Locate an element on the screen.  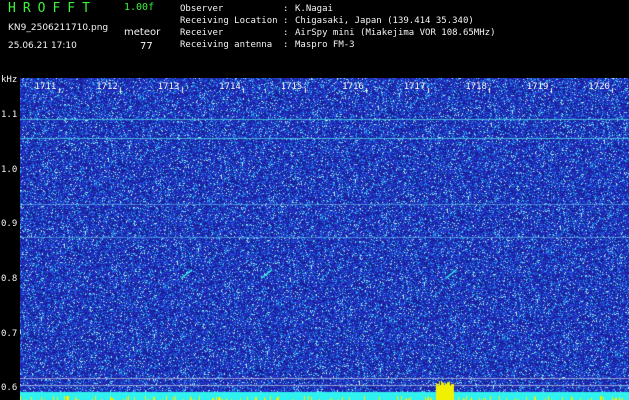
meteor-count-label: meteor is located at coordinates (142, 32).